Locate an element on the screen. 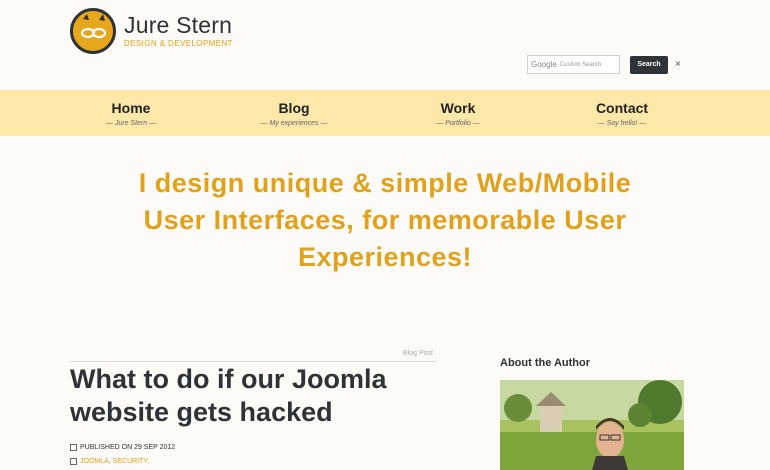 The height and width of the screenshot is (470, 770). nav-item-label: Contact is located at coordinates (622, 108).